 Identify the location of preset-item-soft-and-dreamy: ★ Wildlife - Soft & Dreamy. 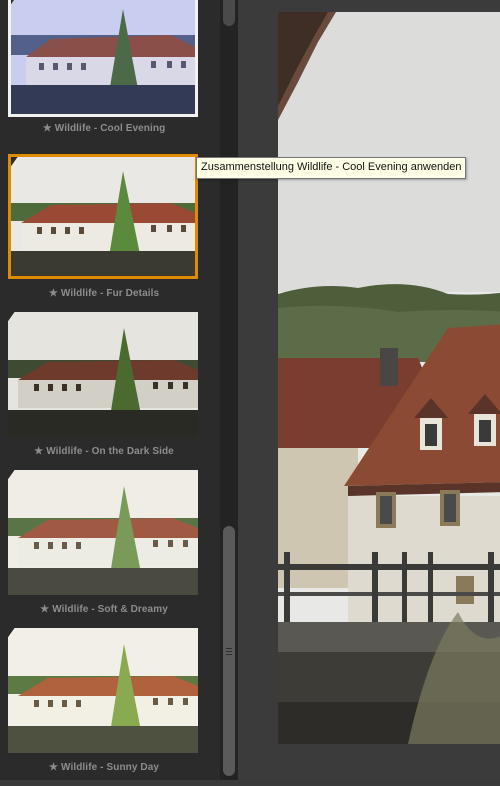
(104, 549).